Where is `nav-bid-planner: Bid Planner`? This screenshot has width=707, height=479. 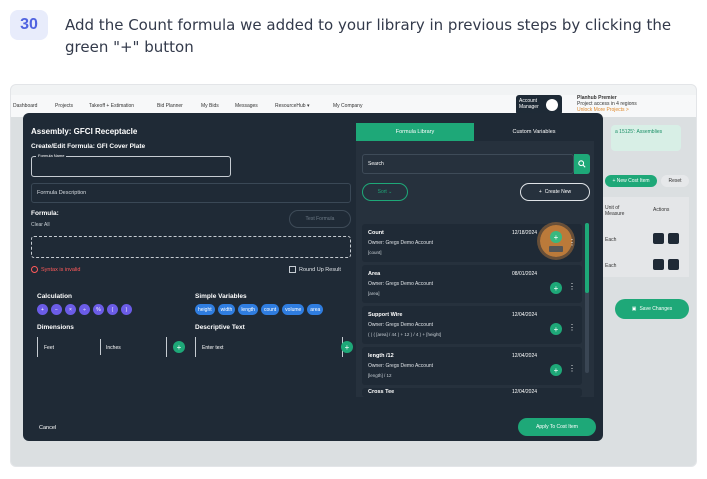
nav-bid-planner: Bid Planner is located at coordinates (170, 106).